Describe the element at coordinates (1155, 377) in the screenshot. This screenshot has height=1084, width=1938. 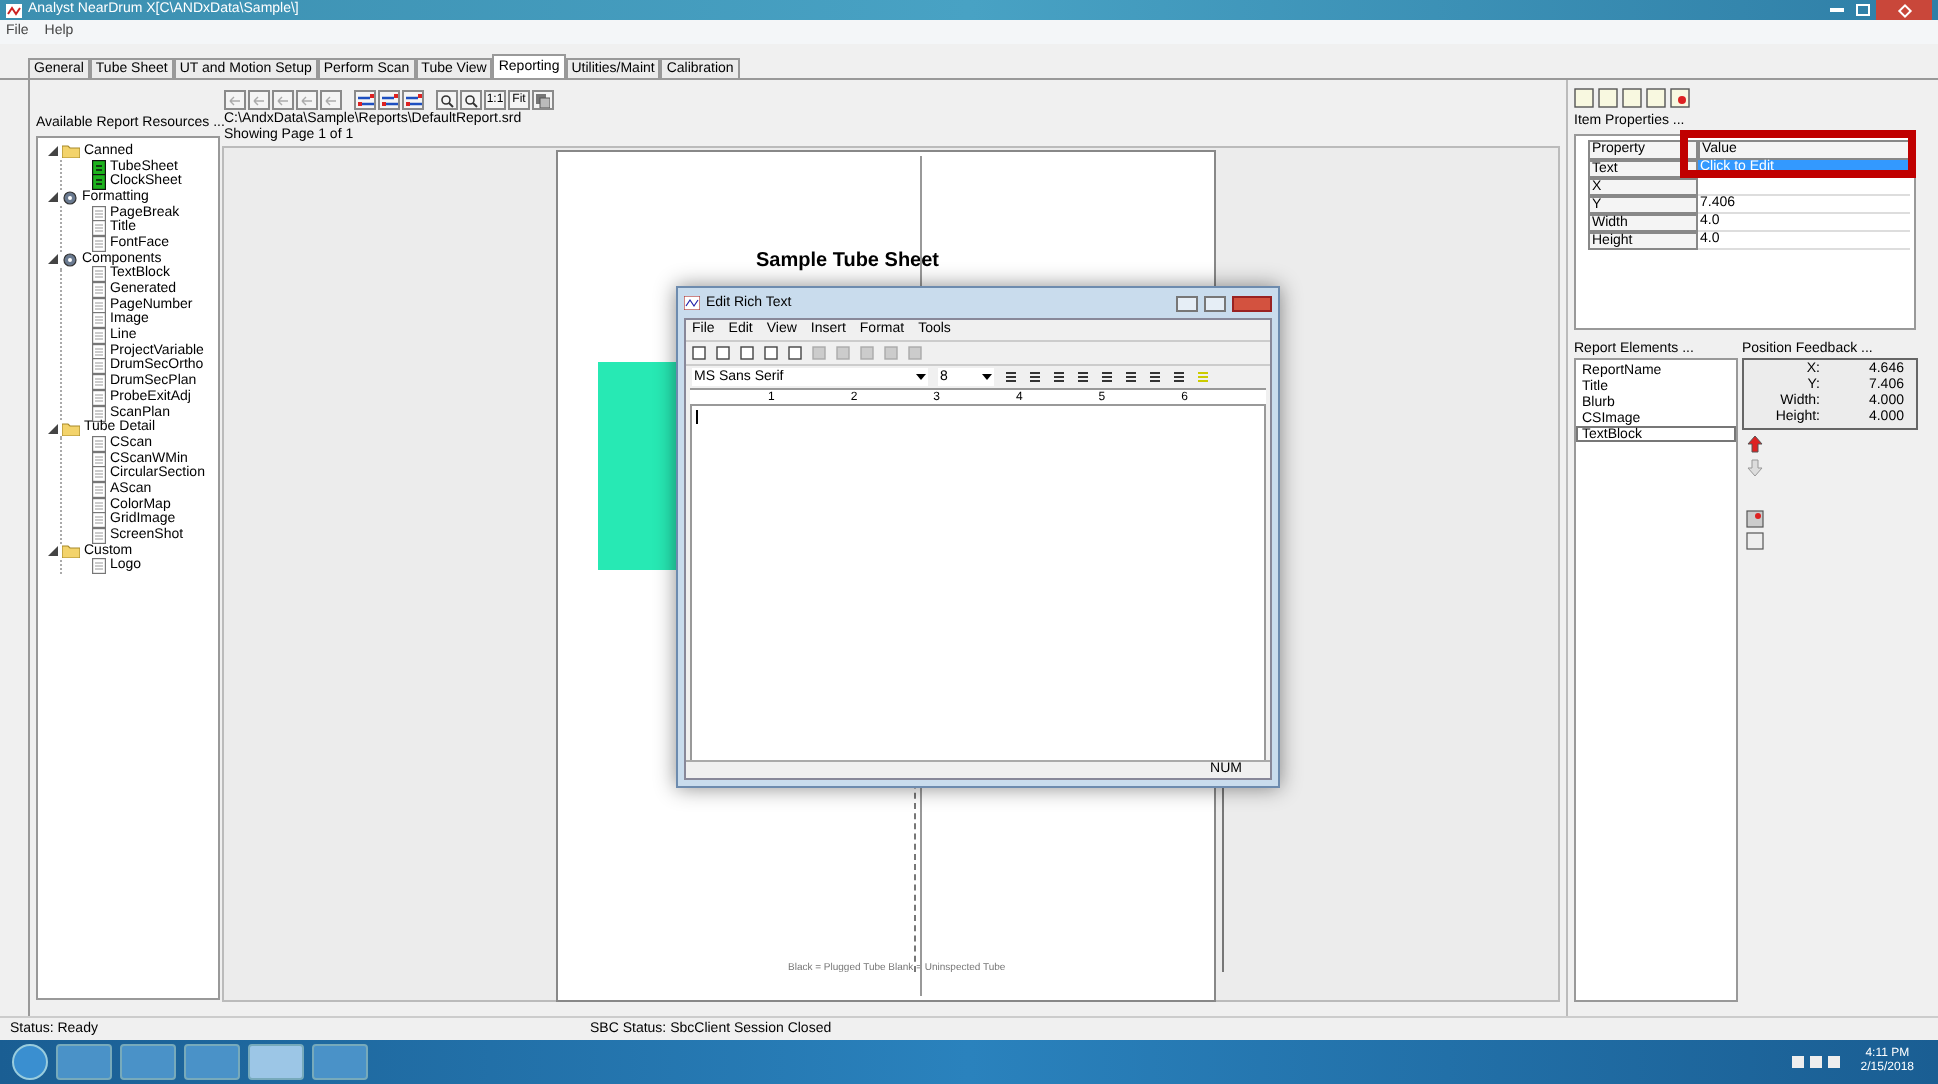
I see `align-right-icon` at that location.